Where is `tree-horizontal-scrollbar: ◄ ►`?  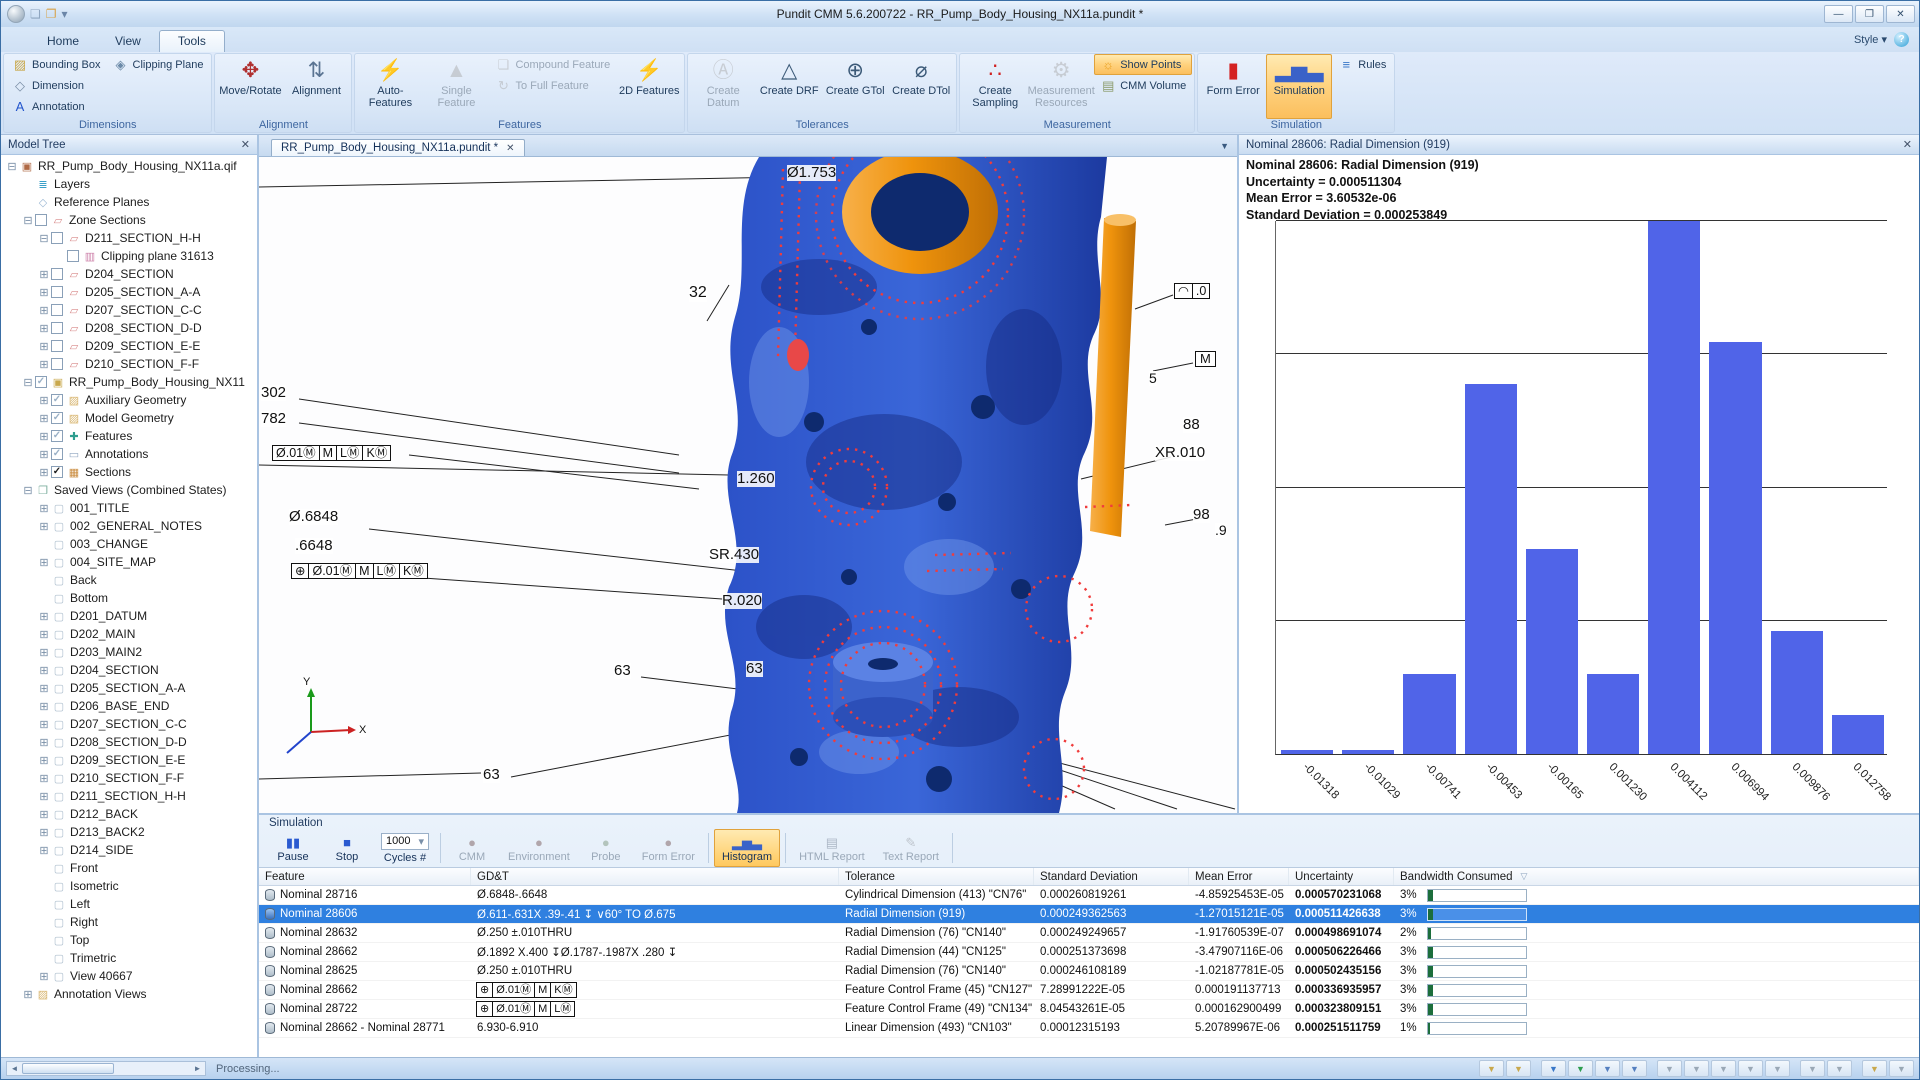 tree-horizontal-scrollbar: ◄ ► is located at coordinates (106, 1068).